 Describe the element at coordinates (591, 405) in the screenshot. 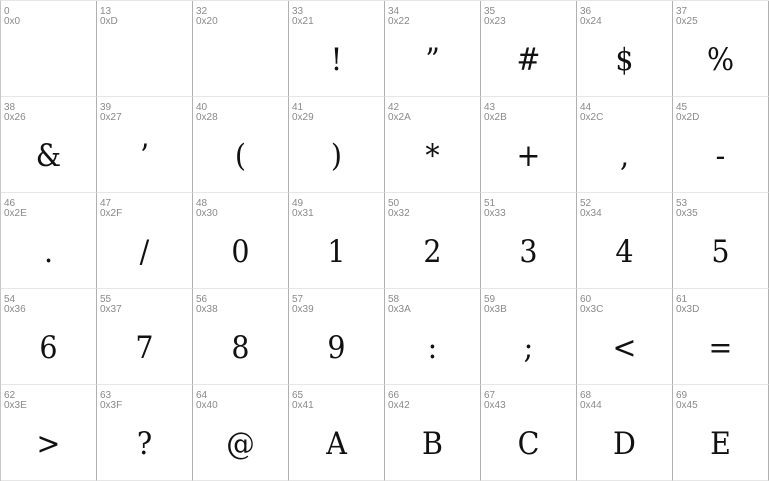

I see `hex-code: 0x44` at that location.